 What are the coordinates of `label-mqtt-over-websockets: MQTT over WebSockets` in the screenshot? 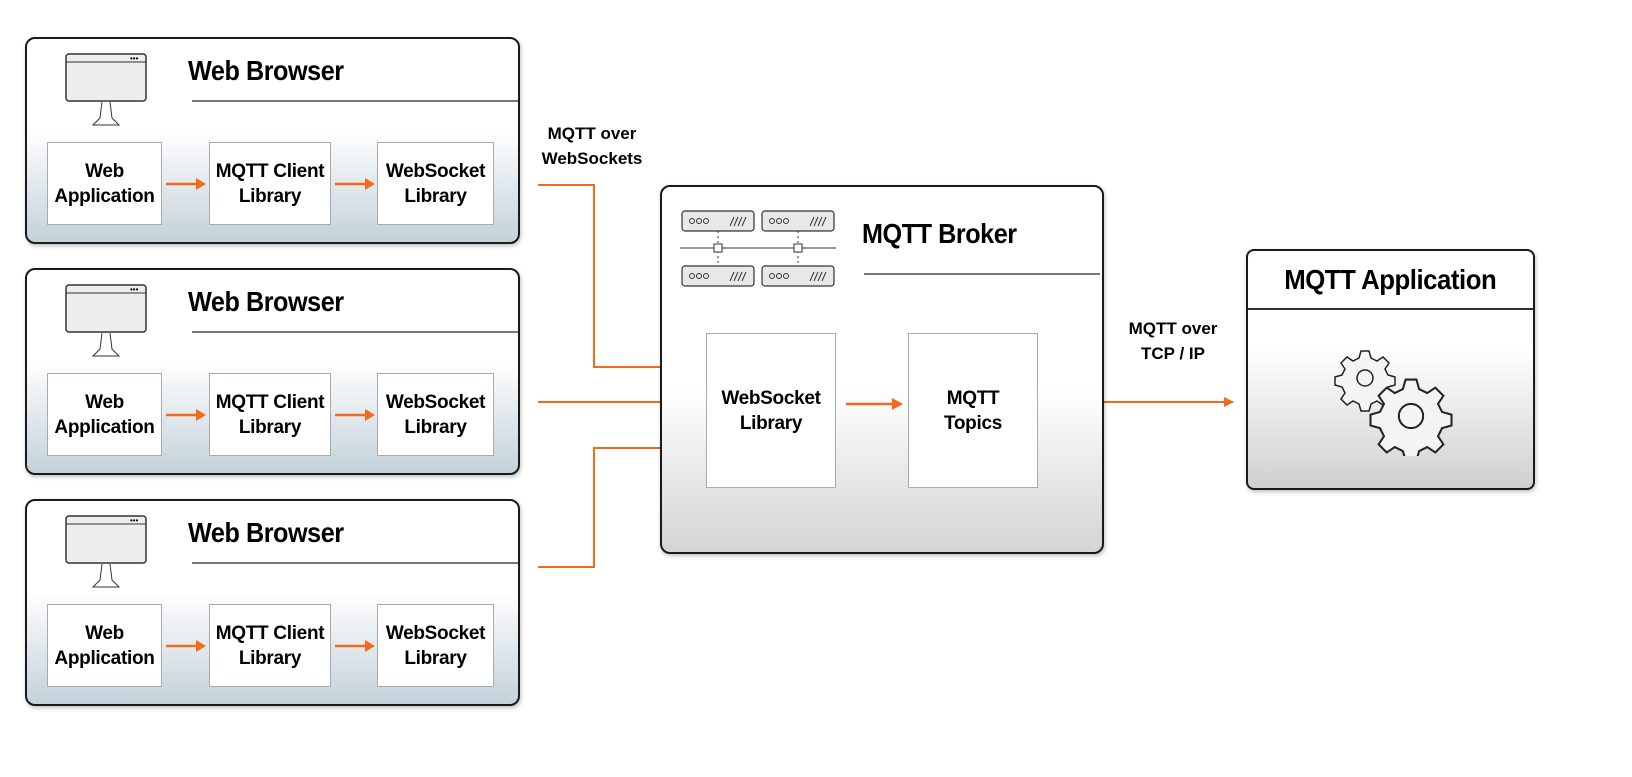 It's located at (592, 146).